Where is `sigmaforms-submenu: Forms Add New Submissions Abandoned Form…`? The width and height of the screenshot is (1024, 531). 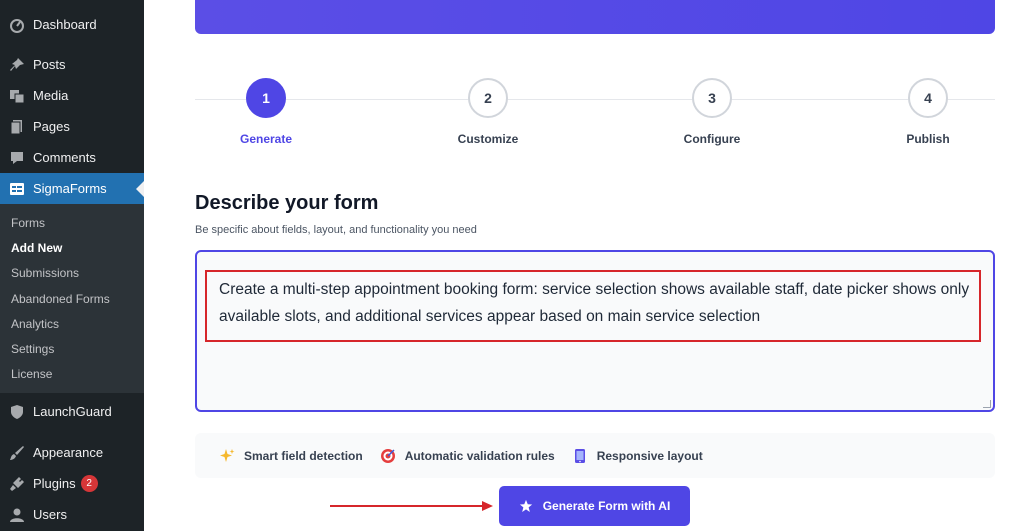 sigmaforms-submenu: Forms Add New Submissions Abandoned Form… is located at coordinates (72, 299).